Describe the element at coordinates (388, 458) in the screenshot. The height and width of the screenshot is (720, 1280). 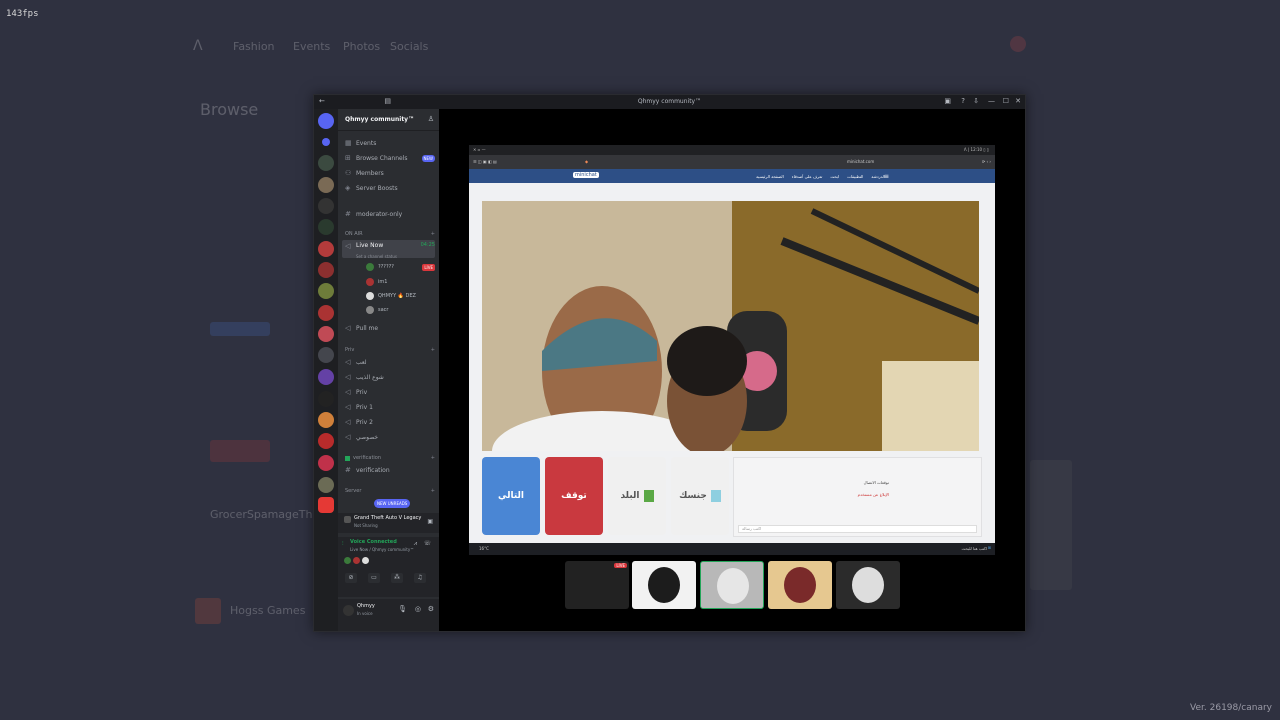
I see `category-verification: verification +` at that location.